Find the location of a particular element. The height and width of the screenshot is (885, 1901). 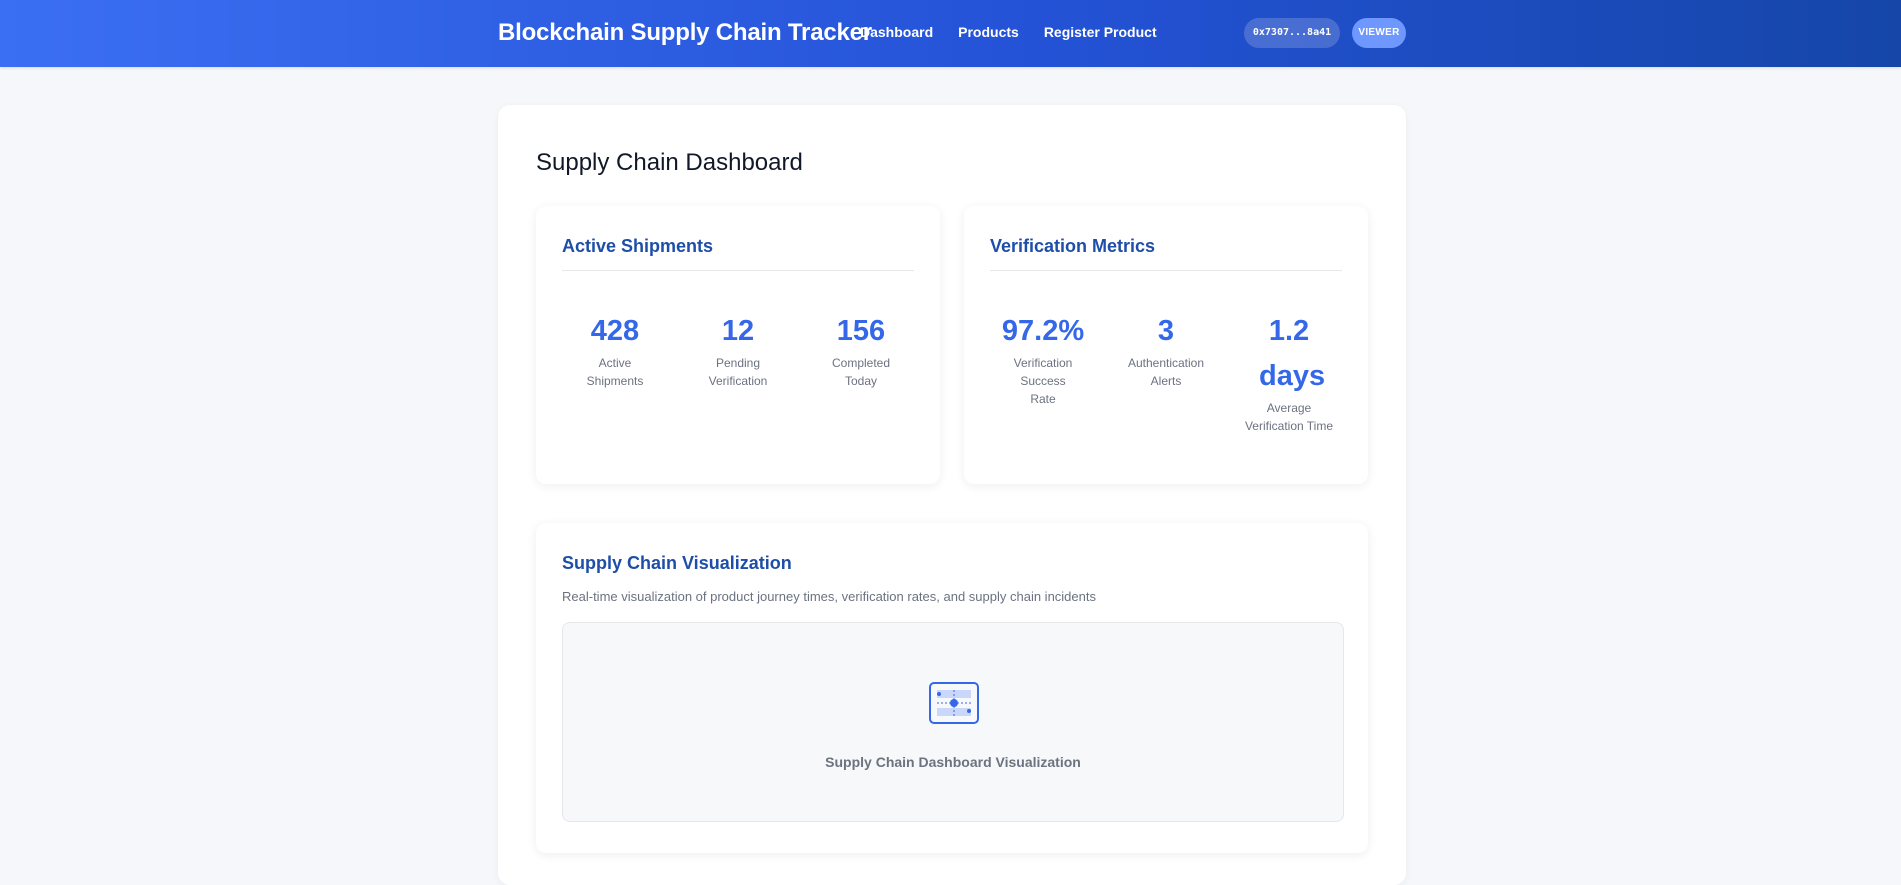

stat-verification-success-rate: 97.2% Verification Success Rate is located at coordinates (1043, 358).